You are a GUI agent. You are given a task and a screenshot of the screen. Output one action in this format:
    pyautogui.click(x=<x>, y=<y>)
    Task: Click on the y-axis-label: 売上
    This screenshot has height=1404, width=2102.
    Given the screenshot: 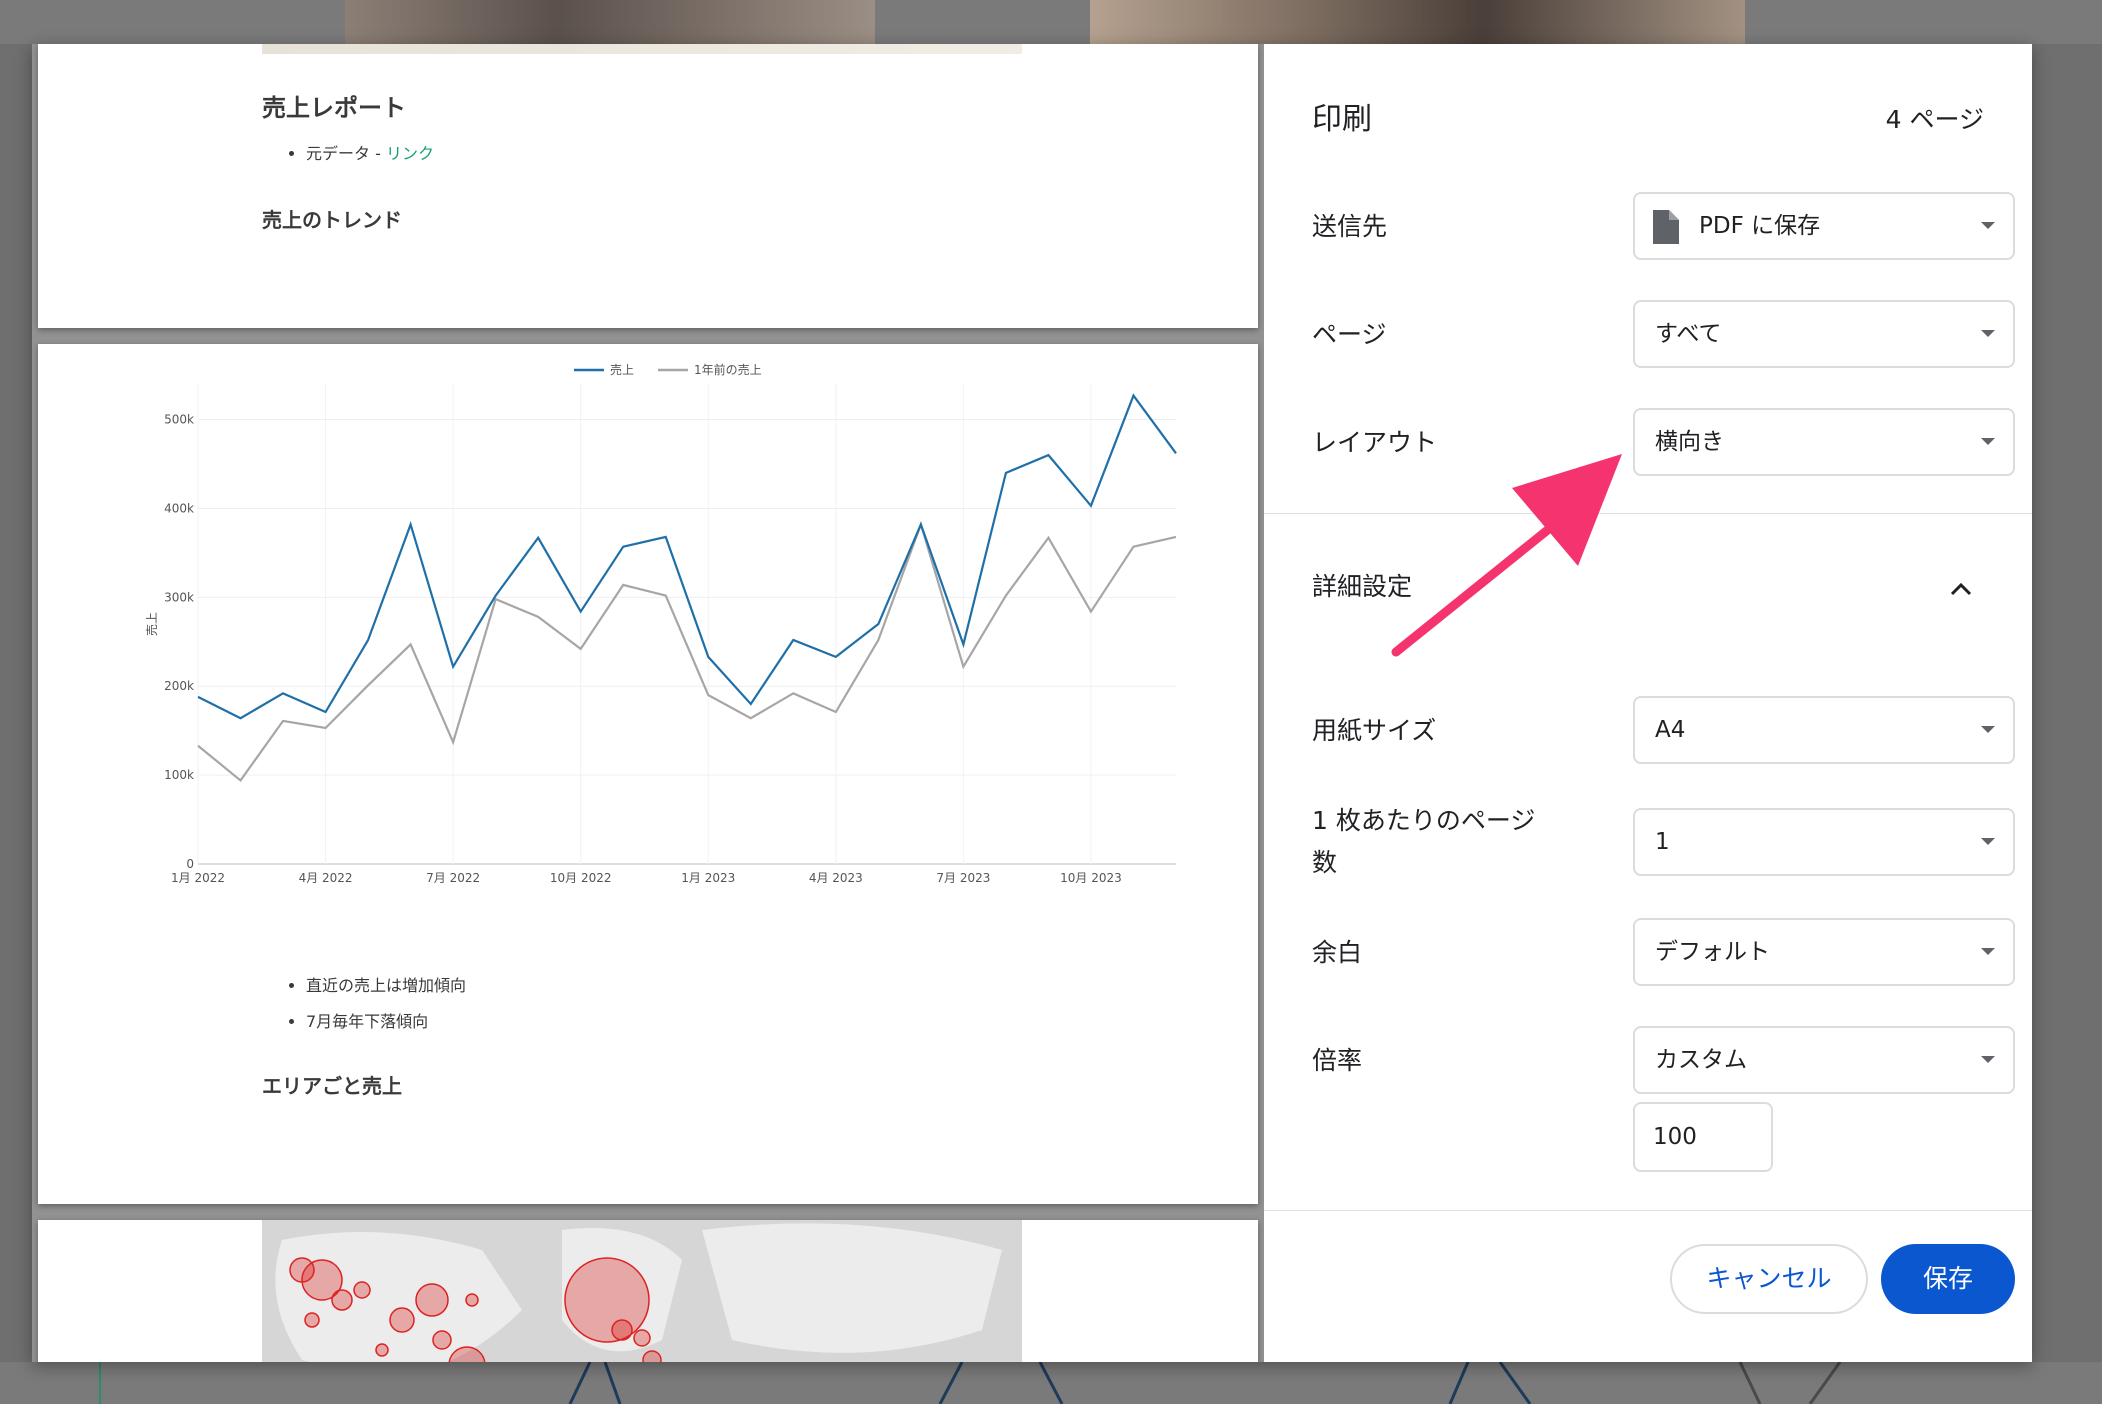 What is the action you would take?
    pyautogui.click(x=151, y=624)
    